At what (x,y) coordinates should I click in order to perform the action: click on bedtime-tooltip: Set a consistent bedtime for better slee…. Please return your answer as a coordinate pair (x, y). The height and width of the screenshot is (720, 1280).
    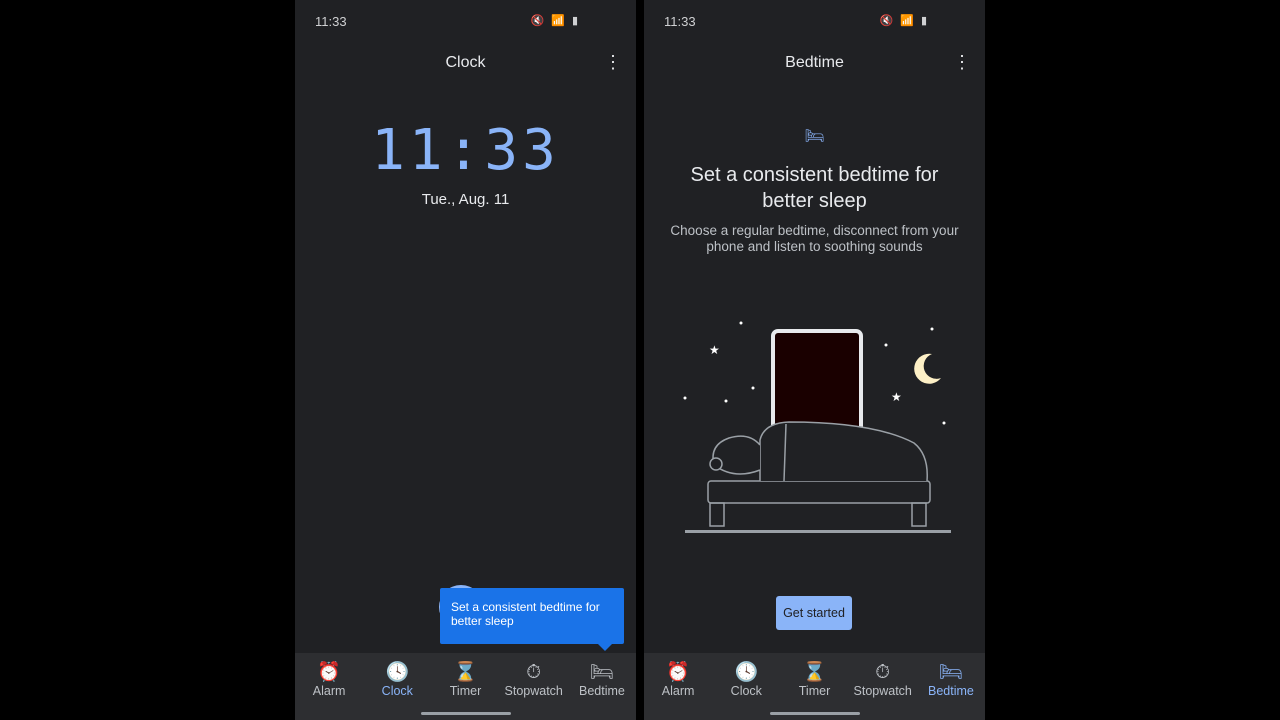
    Looking at the image, I should click on (532, 619).